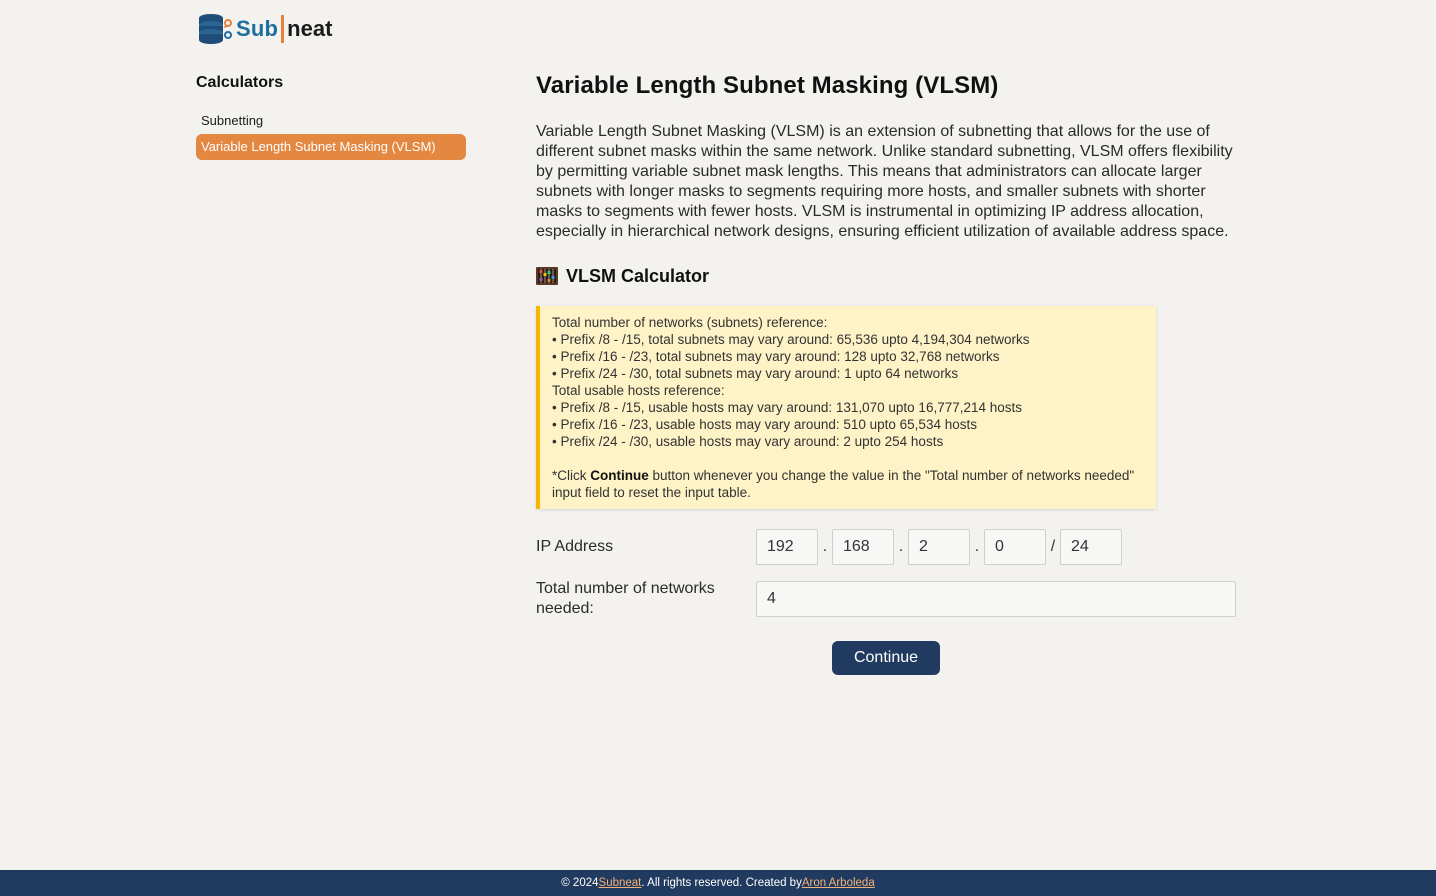 The image size is (1436, 896). What do you see at coordinates (767, 85) in the screenshot?
I see `page-title: Variable Length Subnet Masking (VLSM)` at bounding box center [767, 85].